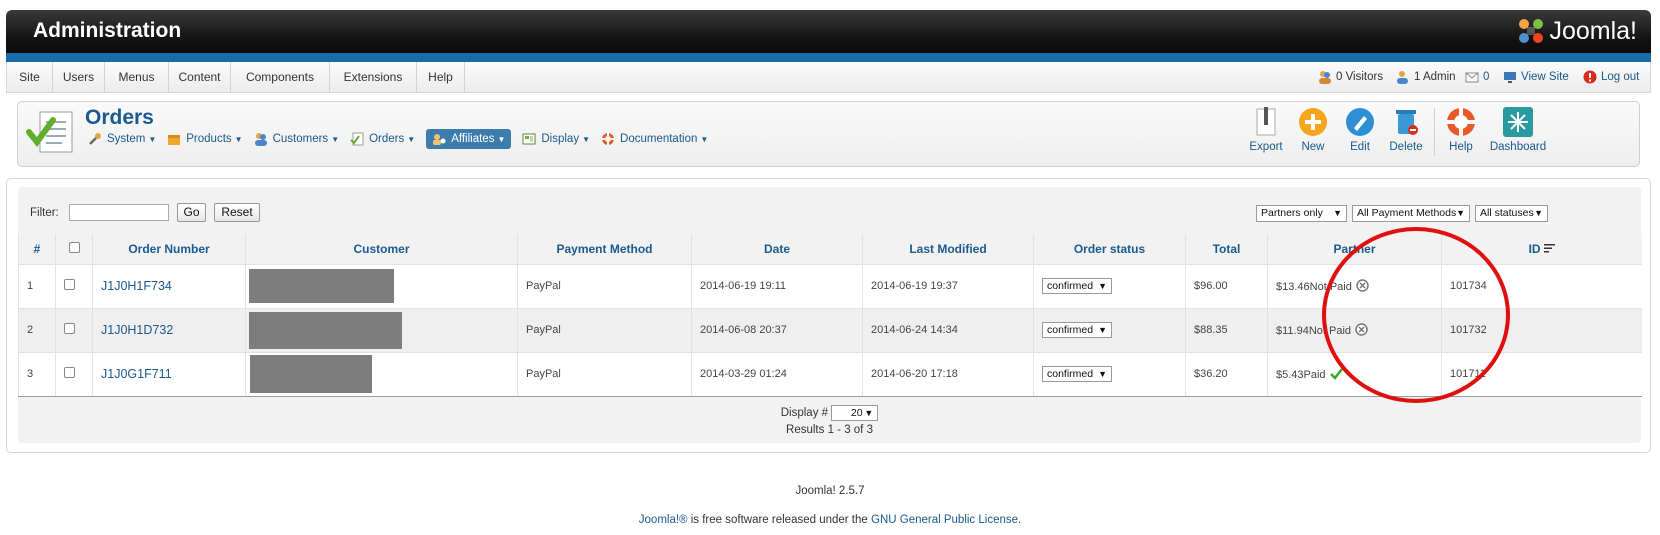 The image size is (1660, 535). I want to click on col-order-status: Order status, so click(1109, 249).